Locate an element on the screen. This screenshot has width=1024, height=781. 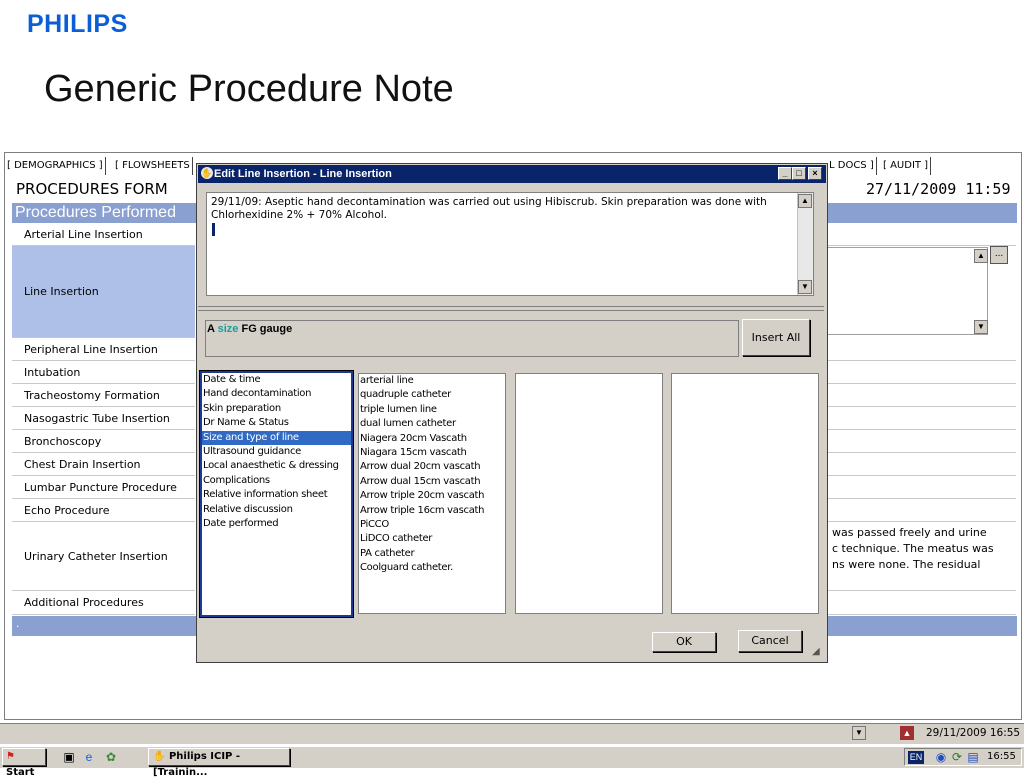
procedure-bronchoscopy: Bronchoscopy is located at coordinates (103, 441).